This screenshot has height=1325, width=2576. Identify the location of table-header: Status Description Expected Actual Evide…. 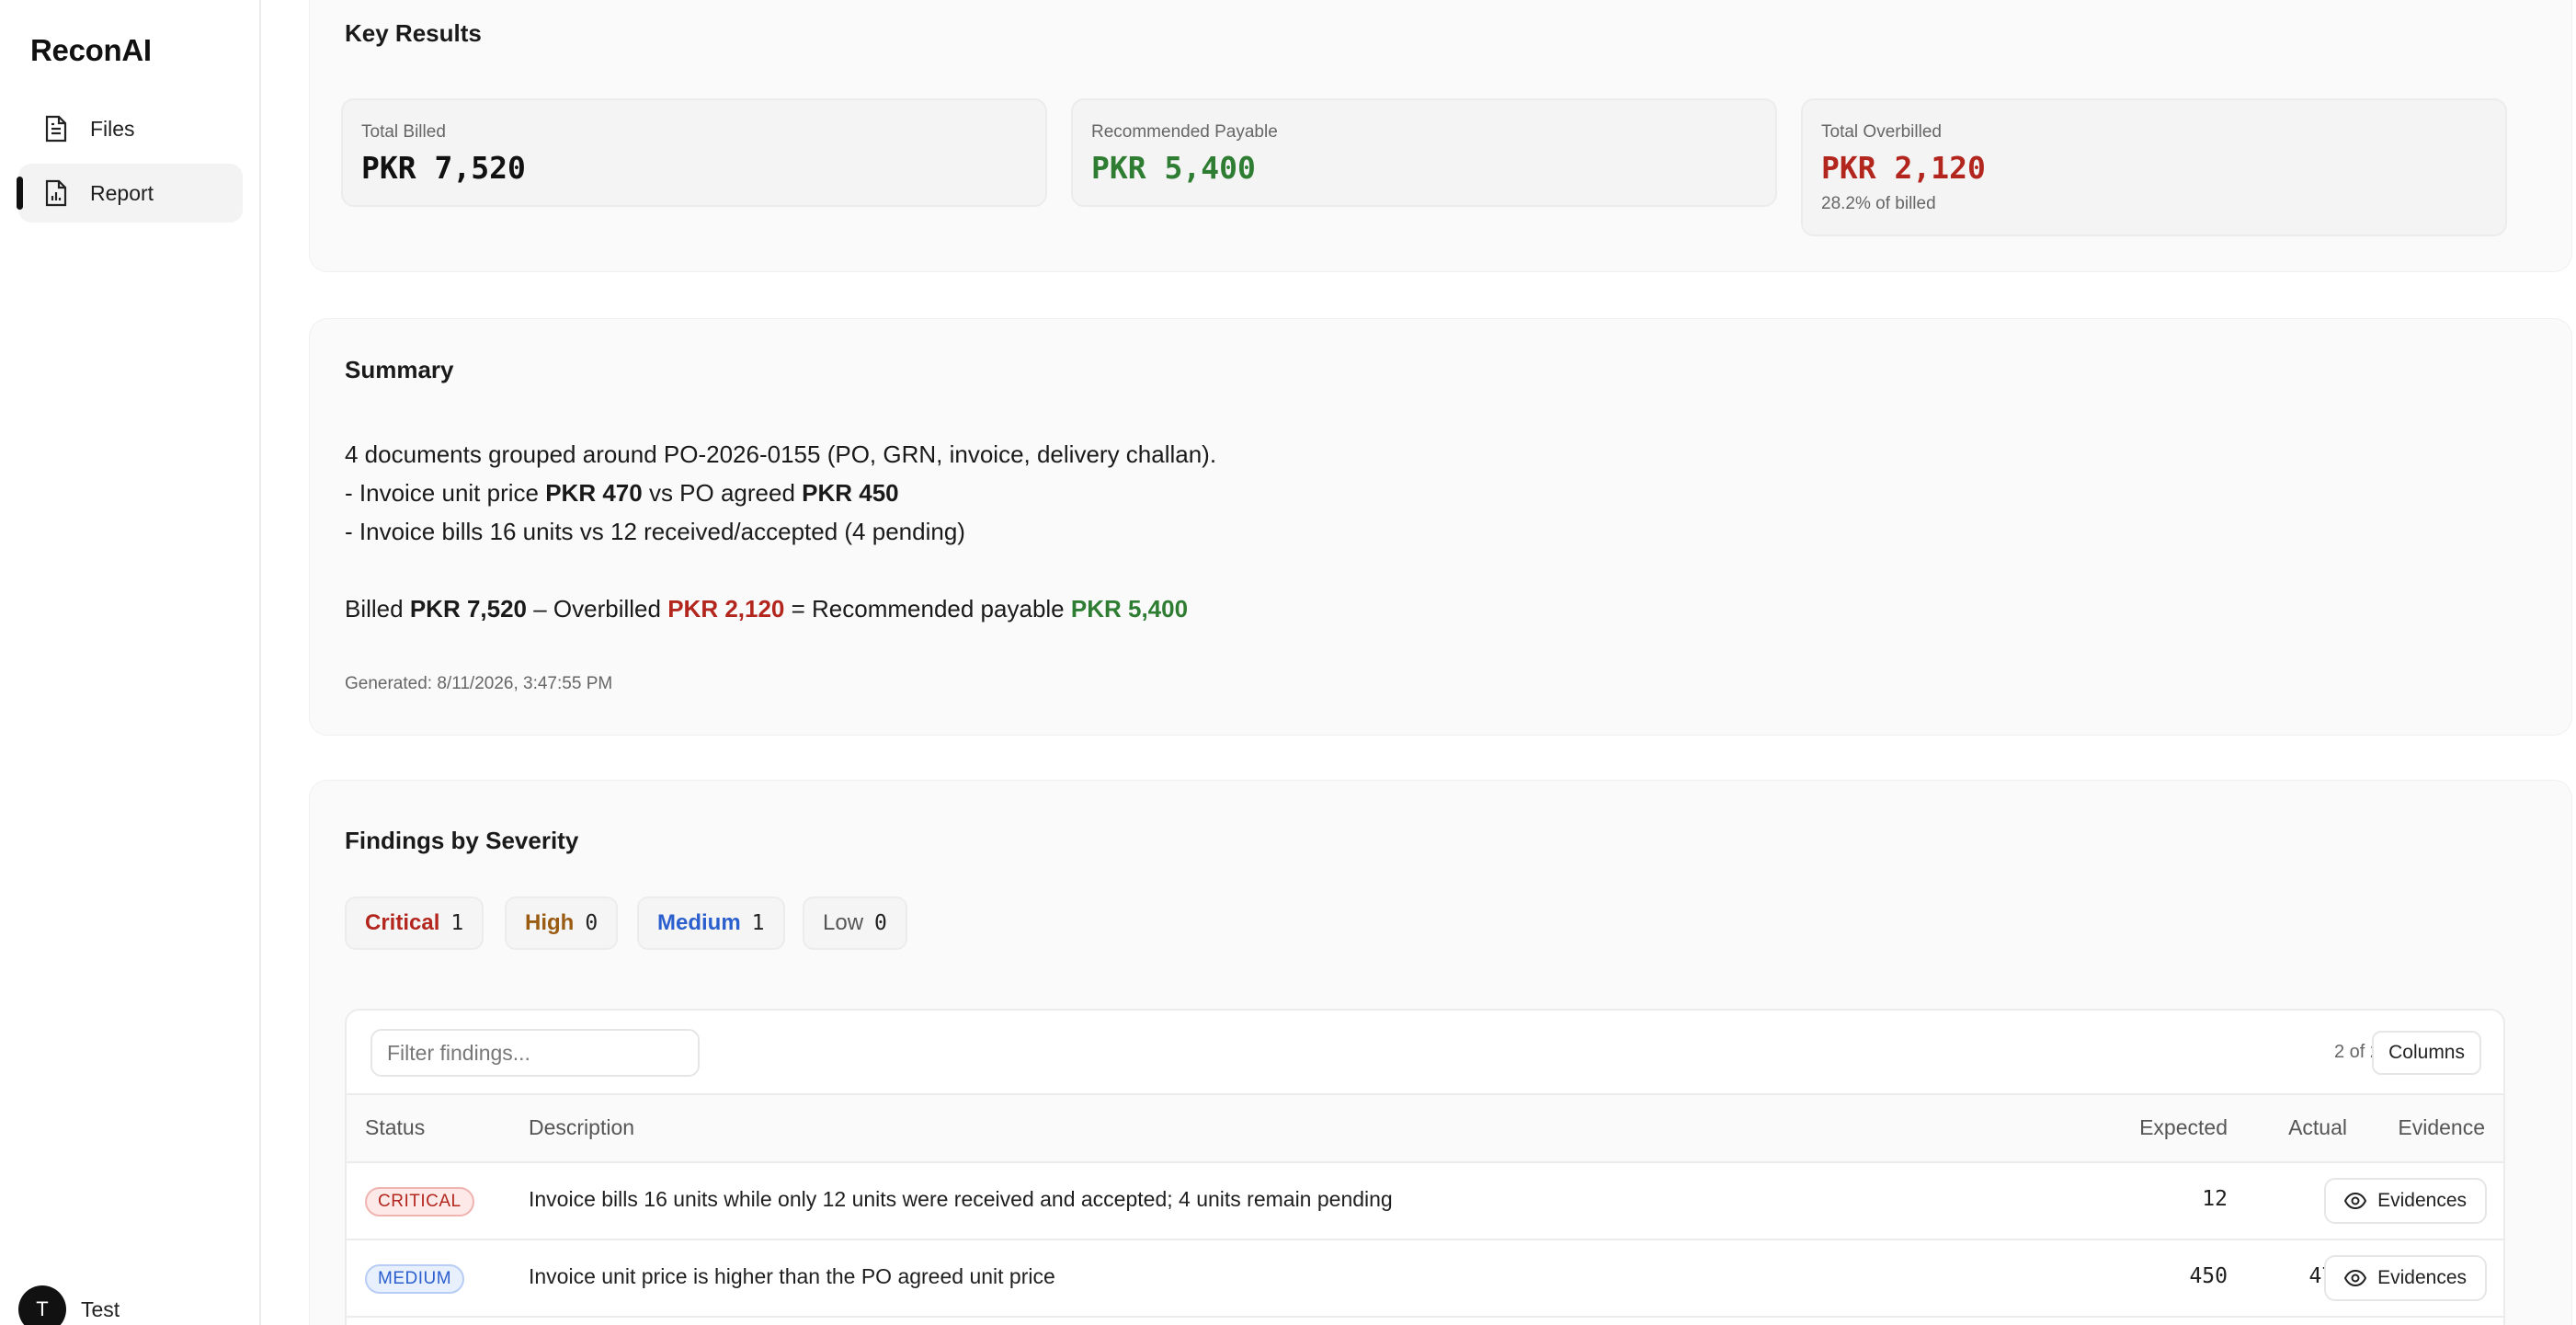
(1425, 1128).